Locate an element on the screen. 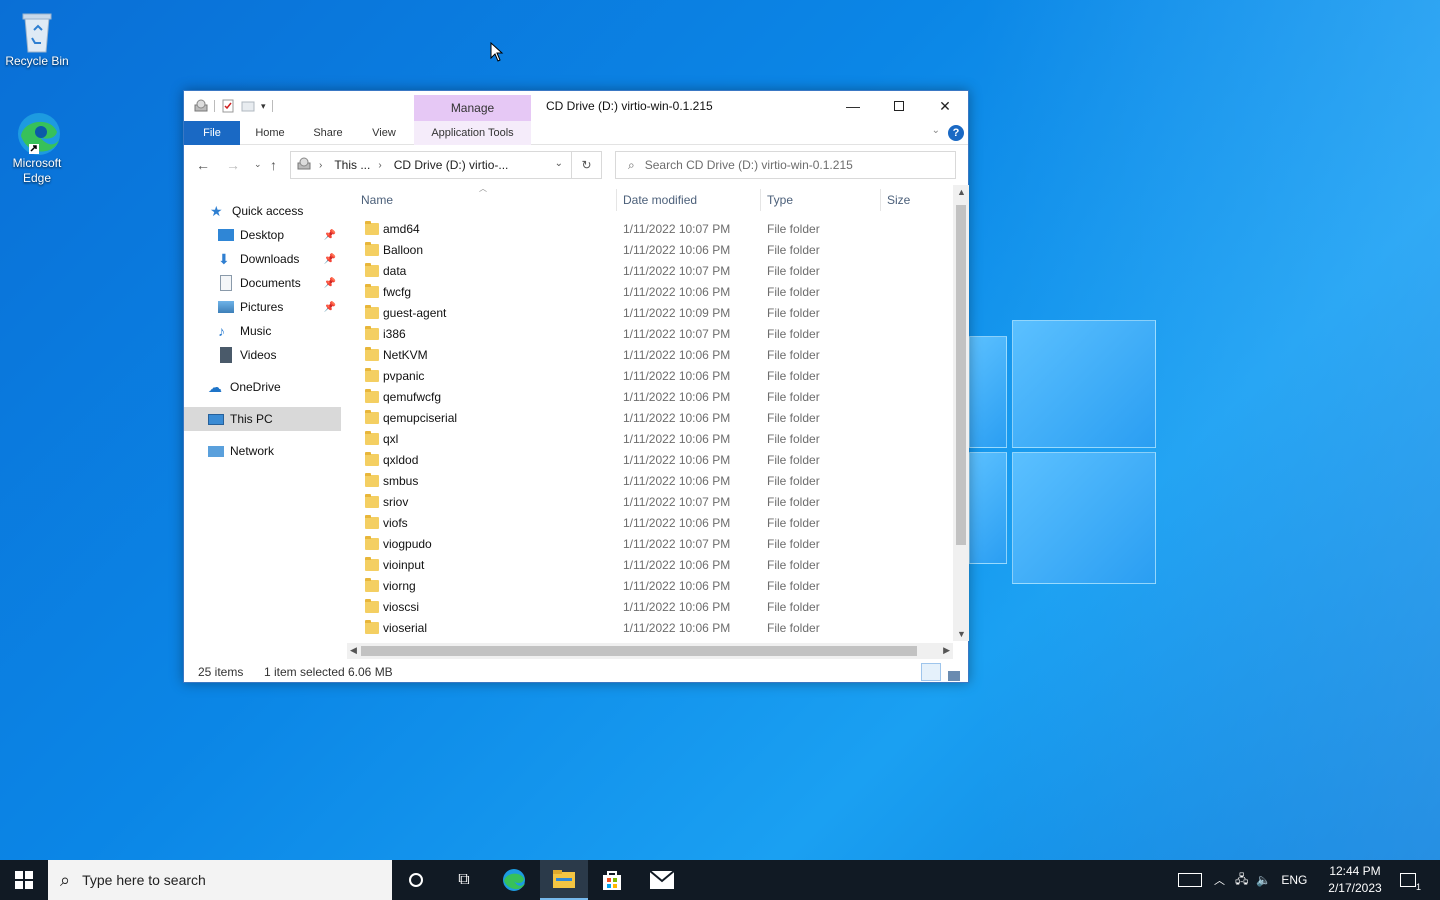 This screenshot has width=1440, height=900. file-row: NetKVM 1/11/2022 10:06 PM File folder is located at coordinates (651, 355).